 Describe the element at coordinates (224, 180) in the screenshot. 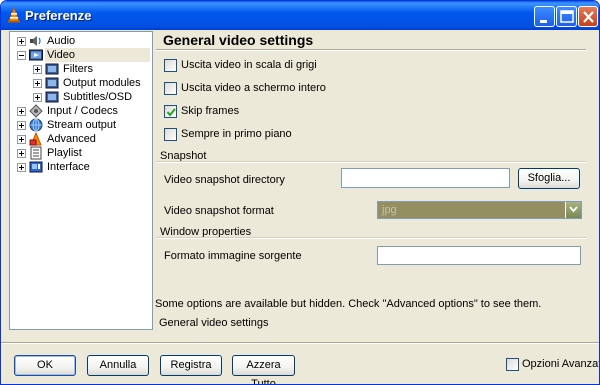

I see `snapshot-directory-label: Video snapshot directory` at that location.